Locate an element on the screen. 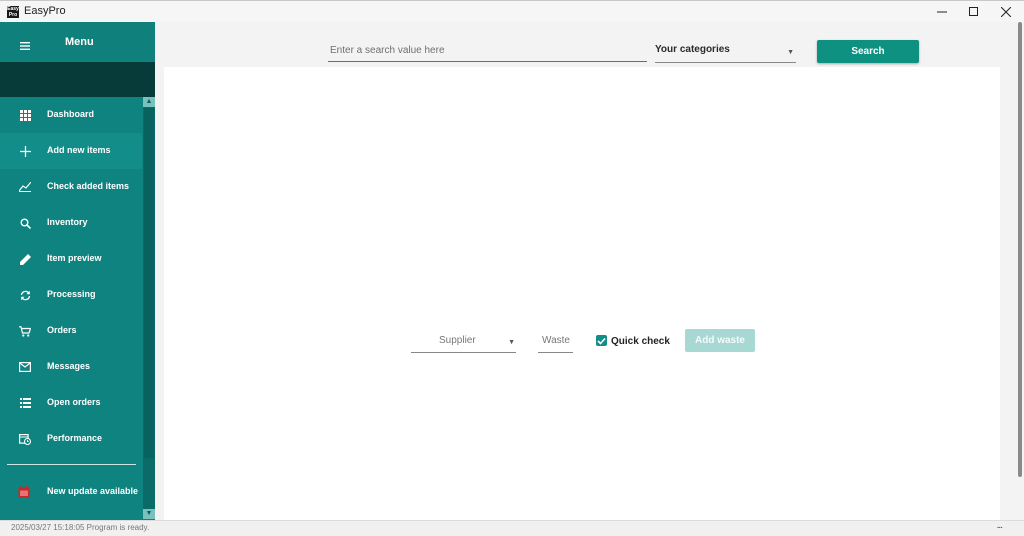 This screenshot has height=536, width=1024. status-text: 2025/03/27 15:18:05 Program is ready. is located at coordinates (80, 527).